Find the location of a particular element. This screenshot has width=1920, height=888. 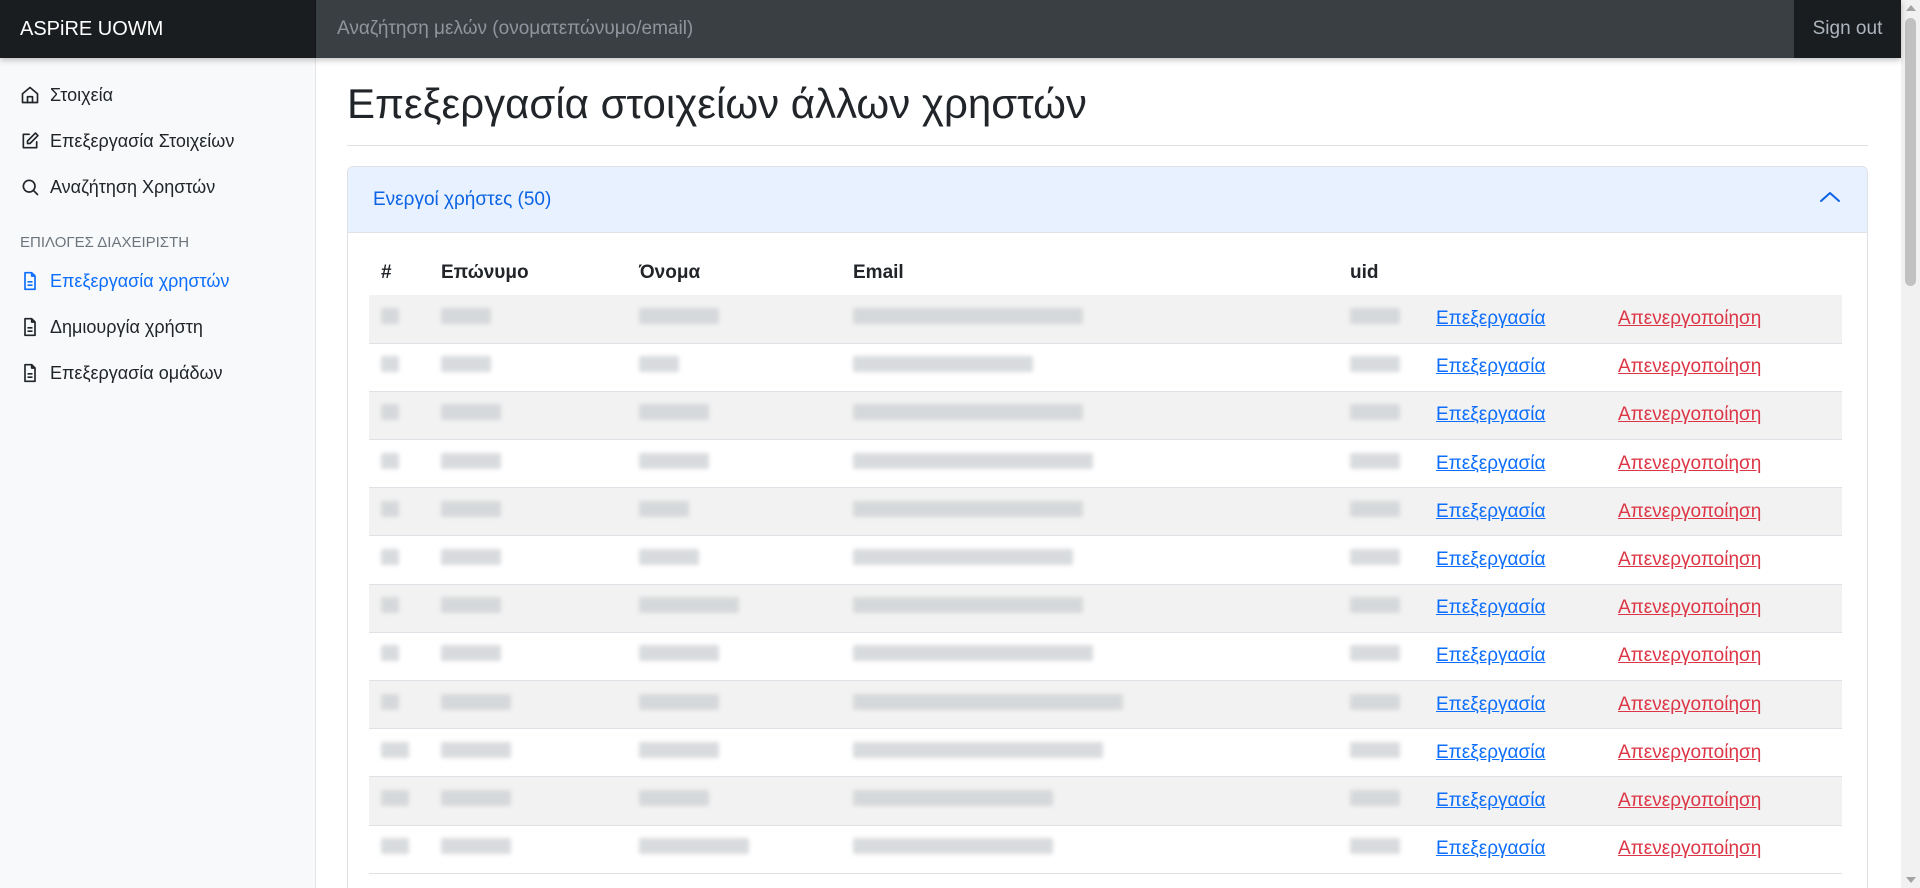

sidebar-item-edit-groups: Επεξεργασία ομάδων is located at coordinates (157, 373).